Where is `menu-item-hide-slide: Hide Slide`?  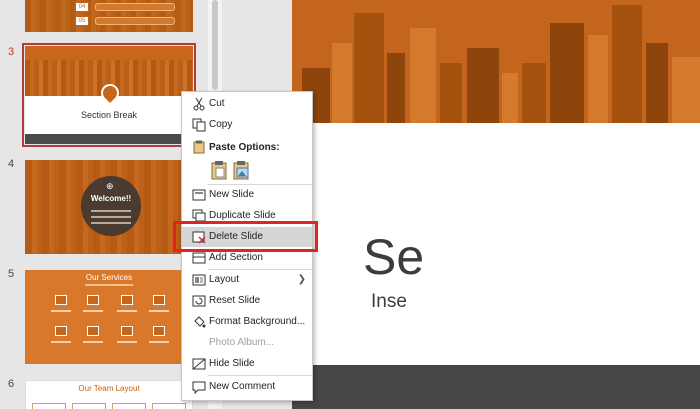
menu-item-hide-slide: Hide Slide is located at coordinates (247, 364).